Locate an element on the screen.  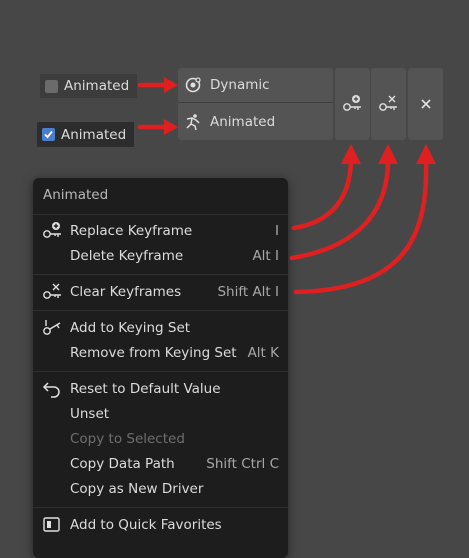
menu-item-delete-keyframe: Delete Keyframe Alt I is located at coordinates (160, 256).